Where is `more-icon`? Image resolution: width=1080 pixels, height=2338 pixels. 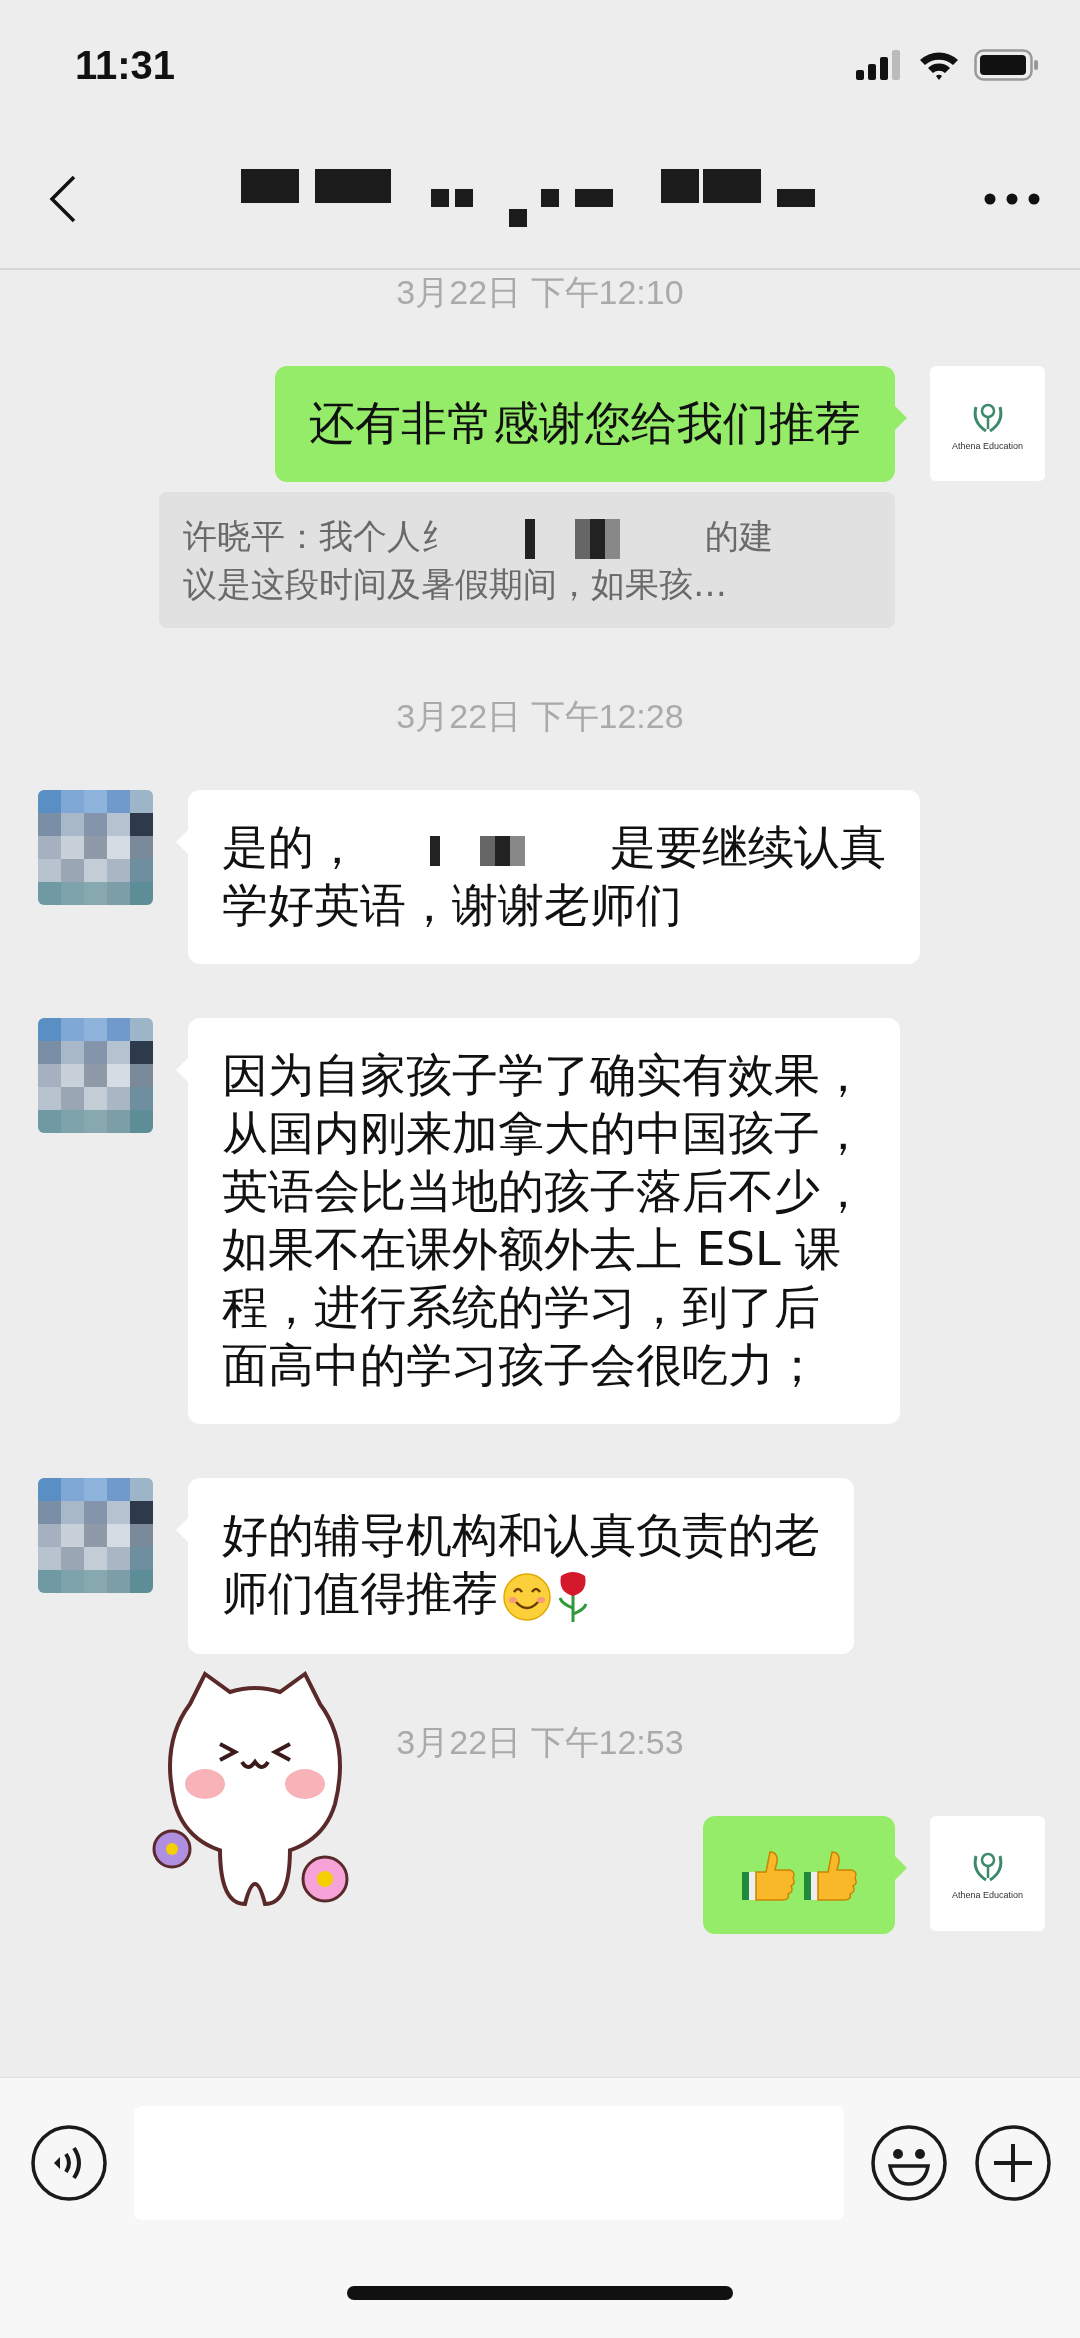
more-icon is located at coordinates (1012, 199).